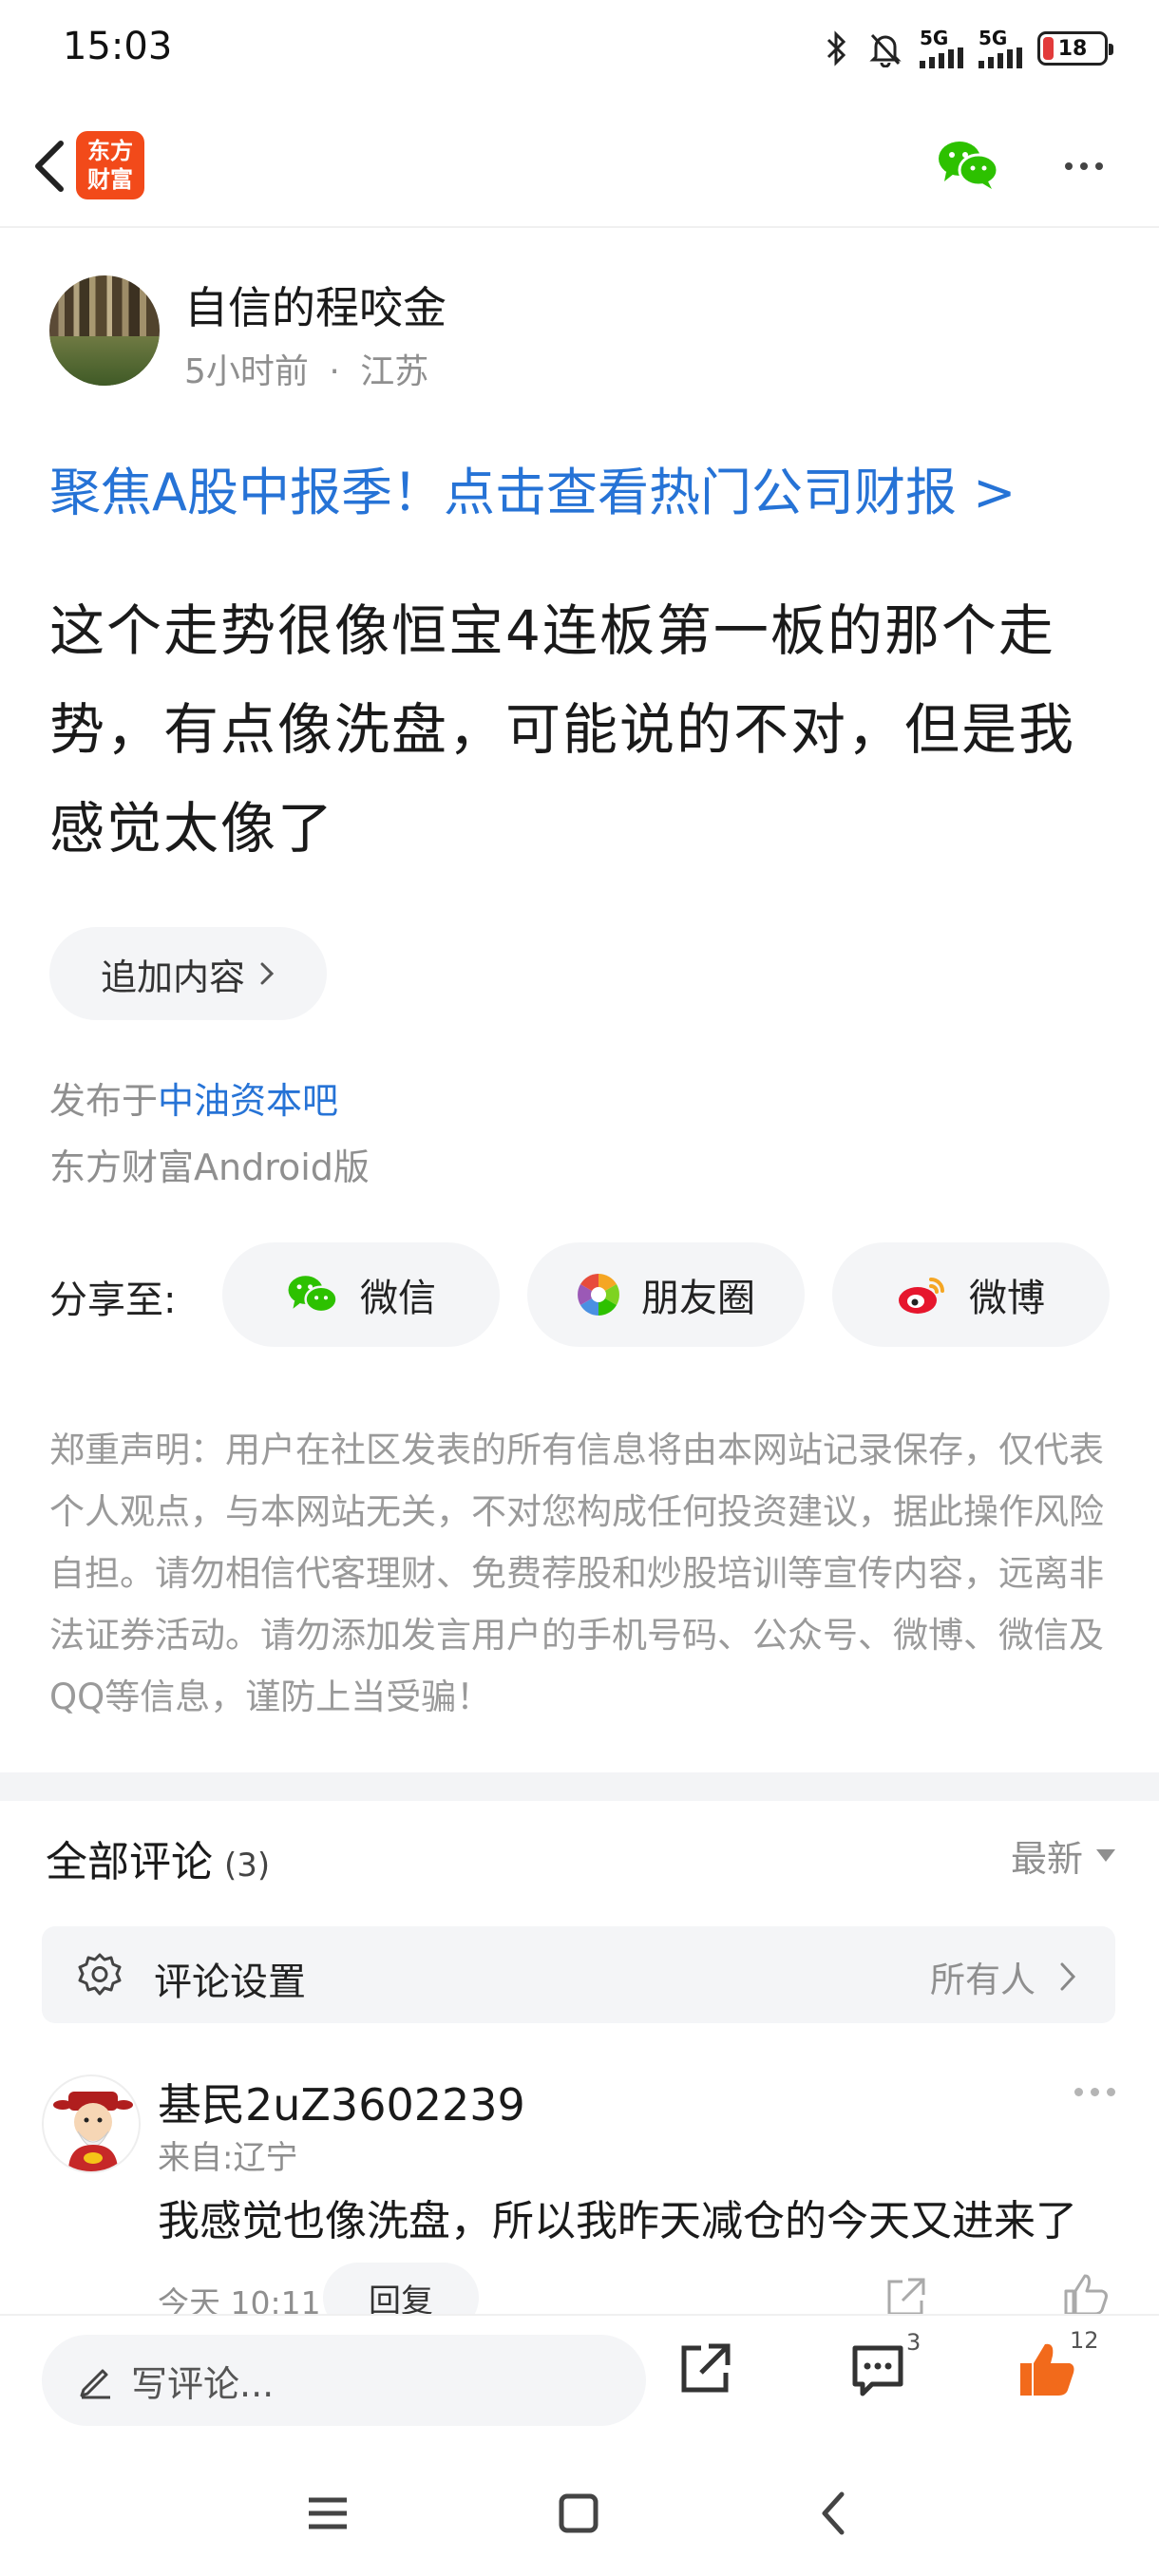 This screenshot has width=1159, height=2576. Describe the element at coordinates (1105, 1855) in the screenshot. I see `caret-down-icon` at that location.